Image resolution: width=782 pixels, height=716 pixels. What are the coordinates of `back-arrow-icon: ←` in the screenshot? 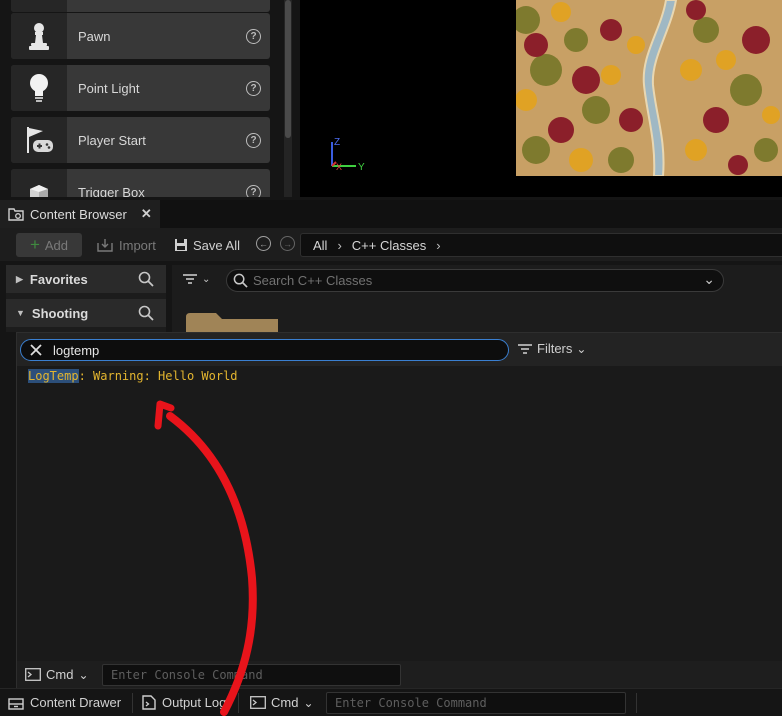 It's located at (263, 243).